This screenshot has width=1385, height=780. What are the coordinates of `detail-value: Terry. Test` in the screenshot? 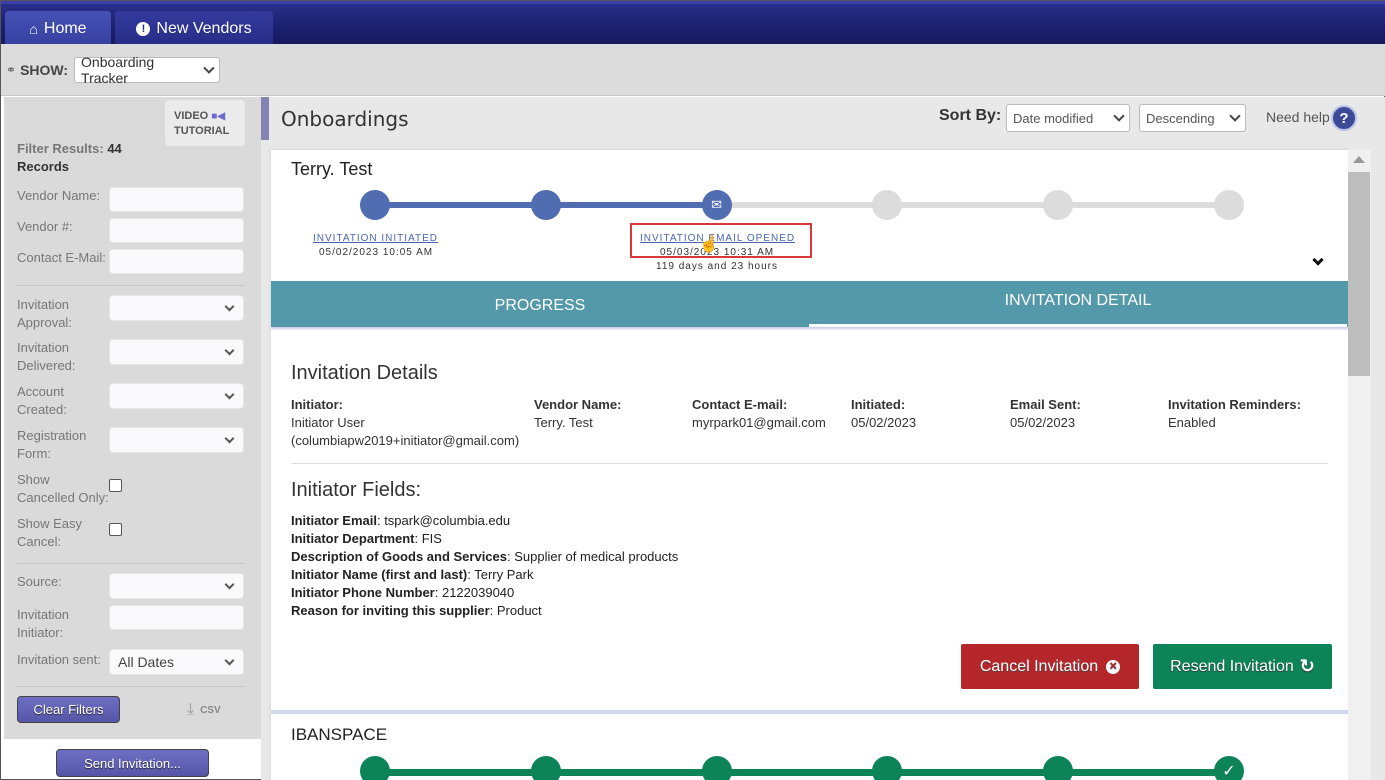 It's located at (563, 422).